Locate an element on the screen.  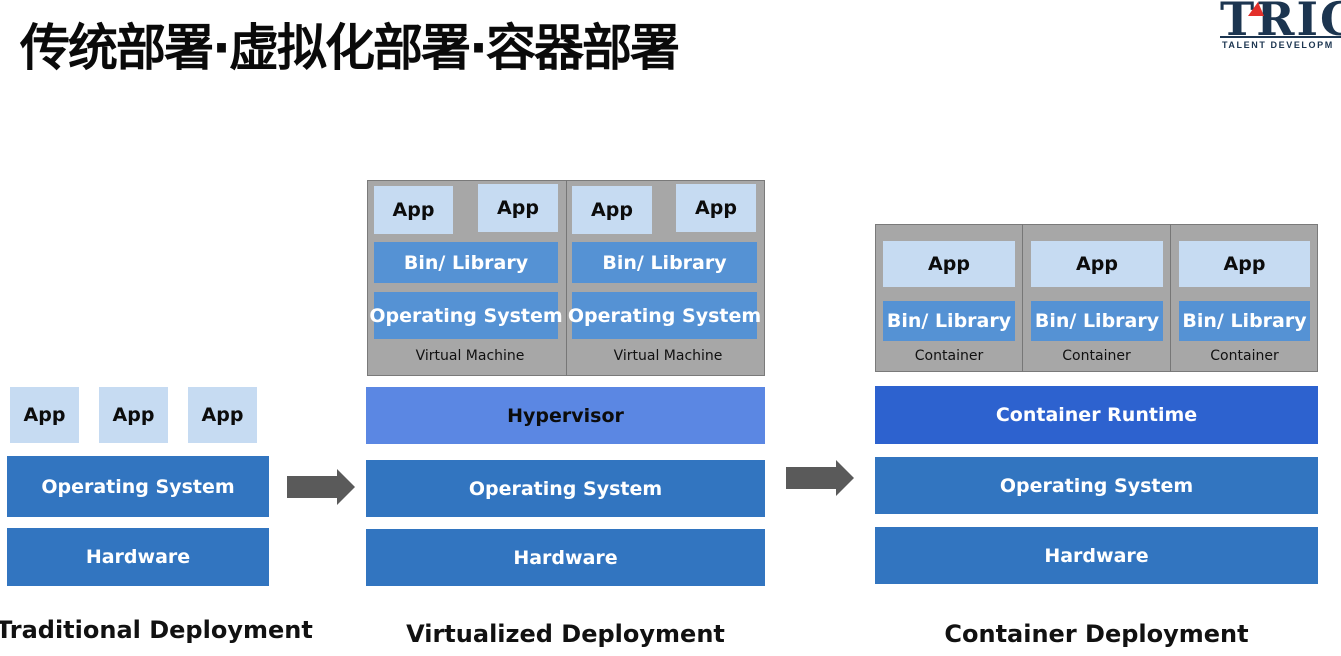
traditional-hardware-layer: Hardware is located at coordinates (138, 557).